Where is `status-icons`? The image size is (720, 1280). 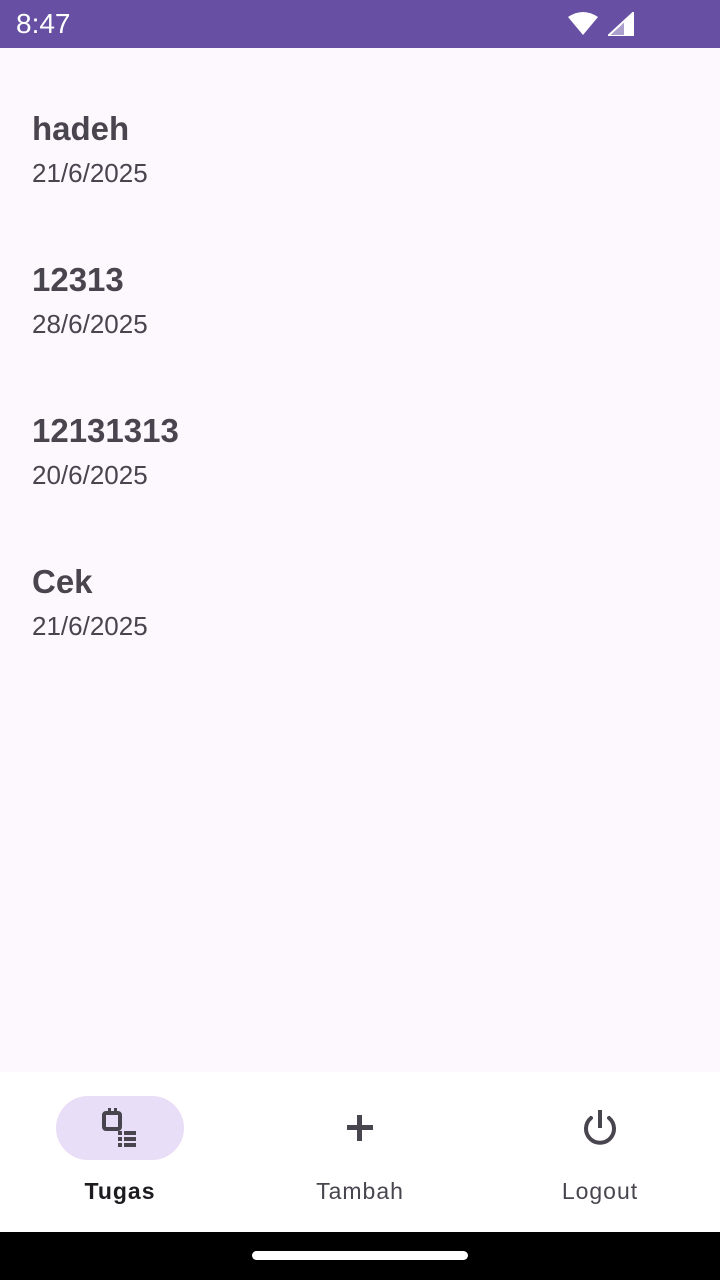
status-icons is located at coordinates (601, 25).